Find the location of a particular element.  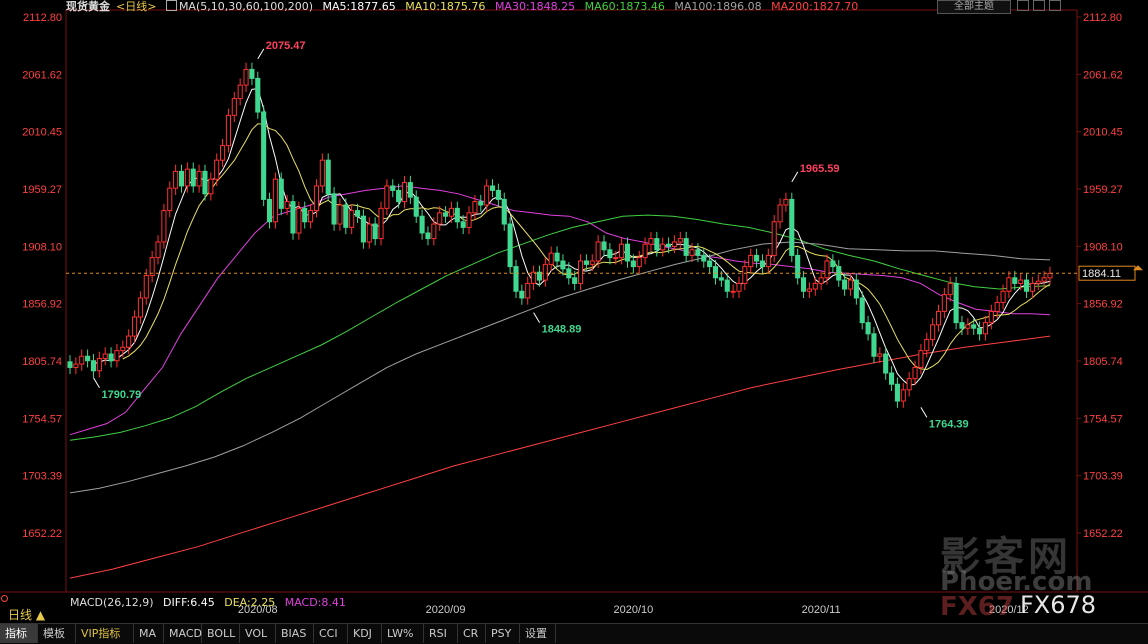

y-tick-label-right: 2010.45 is located at coordinates (1103, 133).